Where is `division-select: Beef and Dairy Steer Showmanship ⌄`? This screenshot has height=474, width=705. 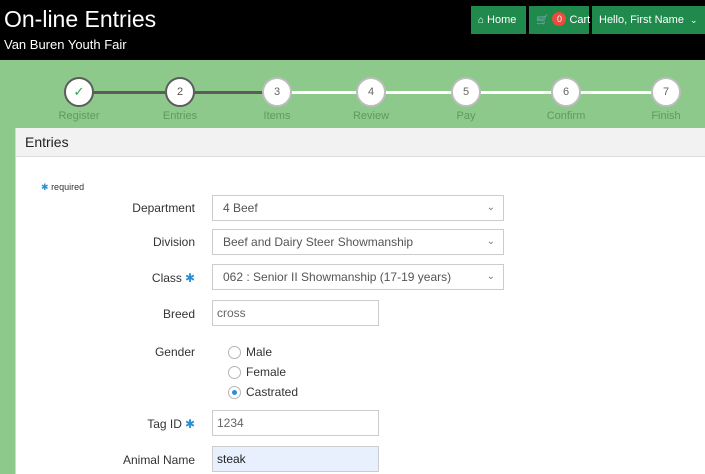
division-select: Beef and Dairy Steer Showmanship ⌄ is located at coordinates (358, 242).